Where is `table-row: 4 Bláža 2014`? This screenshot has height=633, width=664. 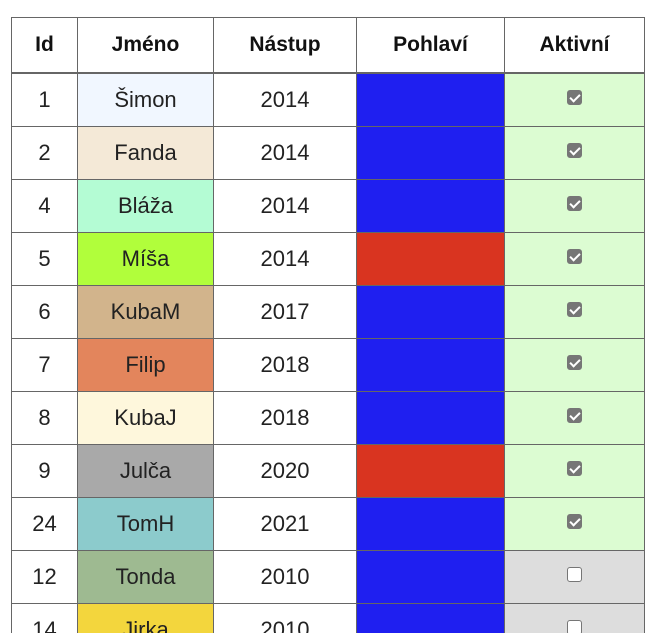 table-row: 4 Bláža 2014 is located at coordinates (328, 206).